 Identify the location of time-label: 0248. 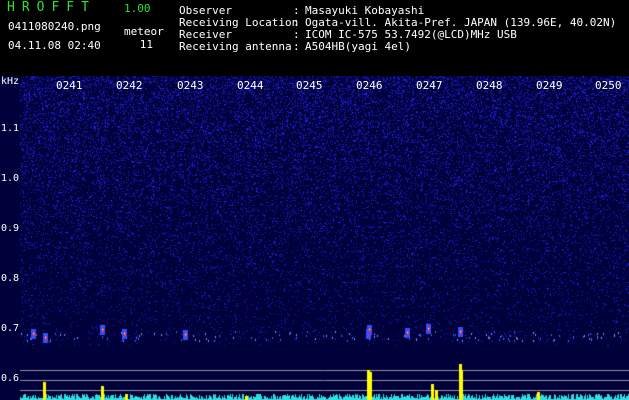
(489, 85).